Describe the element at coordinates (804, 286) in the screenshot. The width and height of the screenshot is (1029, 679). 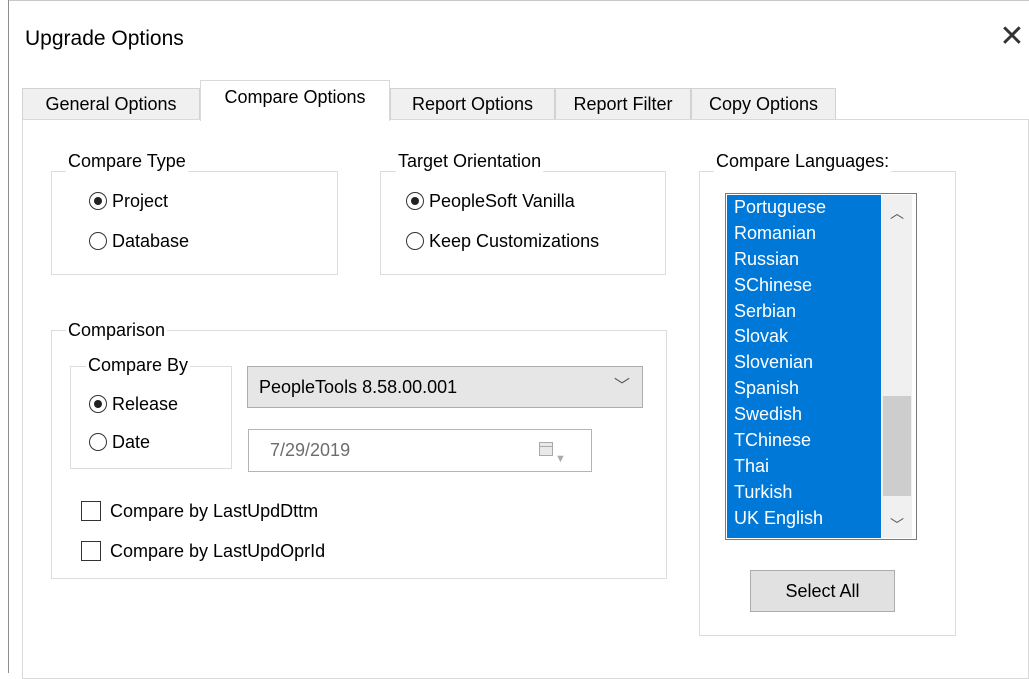
I see `language-item: SChinese` at that location.